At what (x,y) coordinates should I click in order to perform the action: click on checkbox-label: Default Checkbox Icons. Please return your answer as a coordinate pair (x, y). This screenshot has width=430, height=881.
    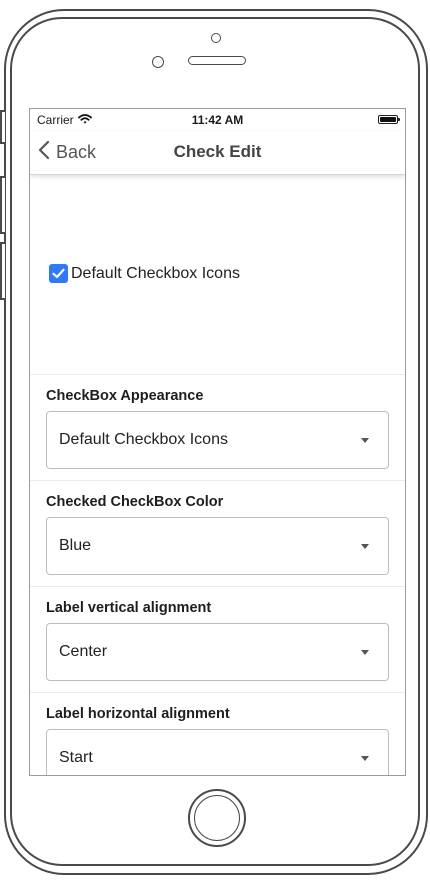
    Looking at the image, I should click on (155, 273).